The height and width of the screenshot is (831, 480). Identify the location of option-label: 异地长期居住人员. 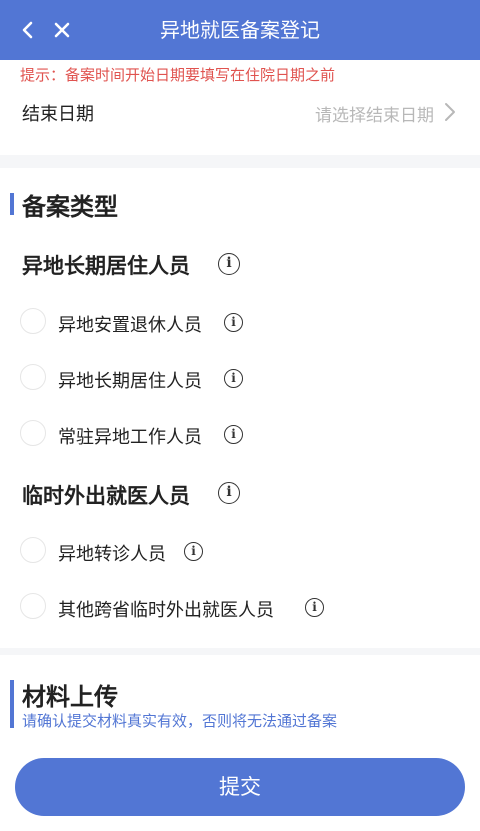
(130, 380).